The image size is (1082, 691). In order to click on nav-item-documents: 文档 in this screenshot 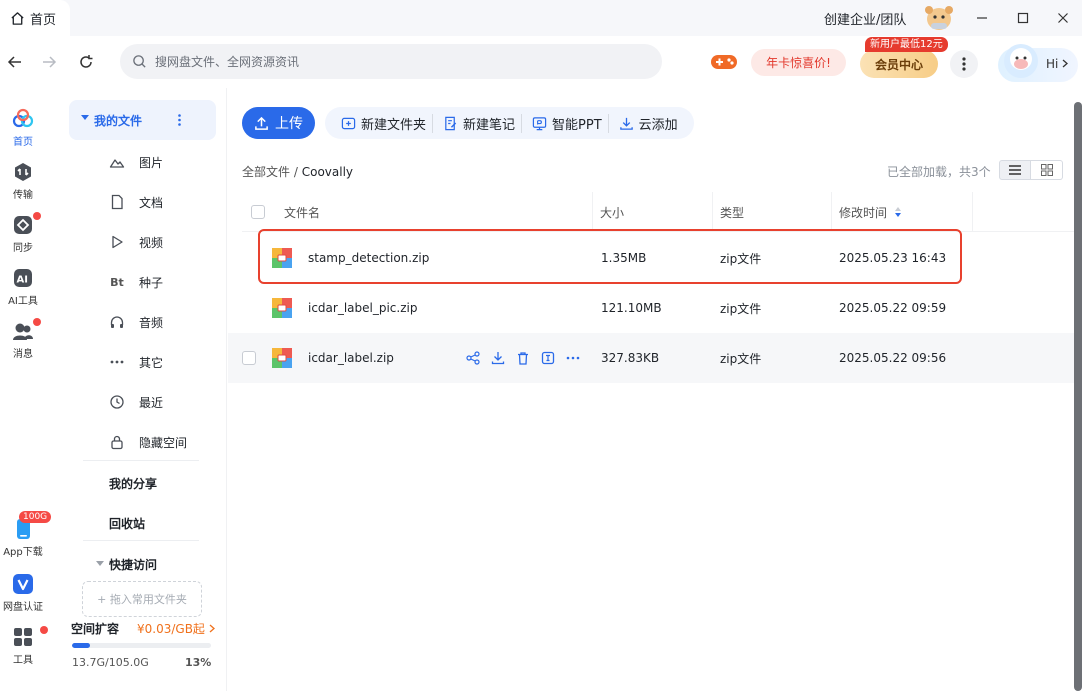, I will do `click(136, 202)`.